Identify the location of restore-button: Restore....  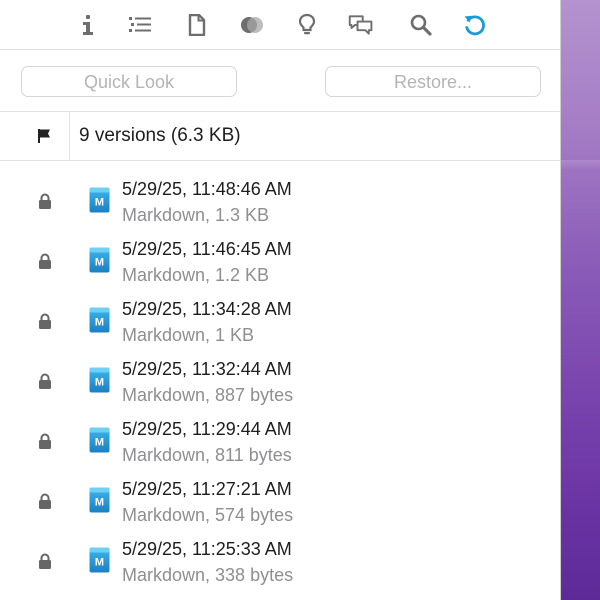
(433, 81).